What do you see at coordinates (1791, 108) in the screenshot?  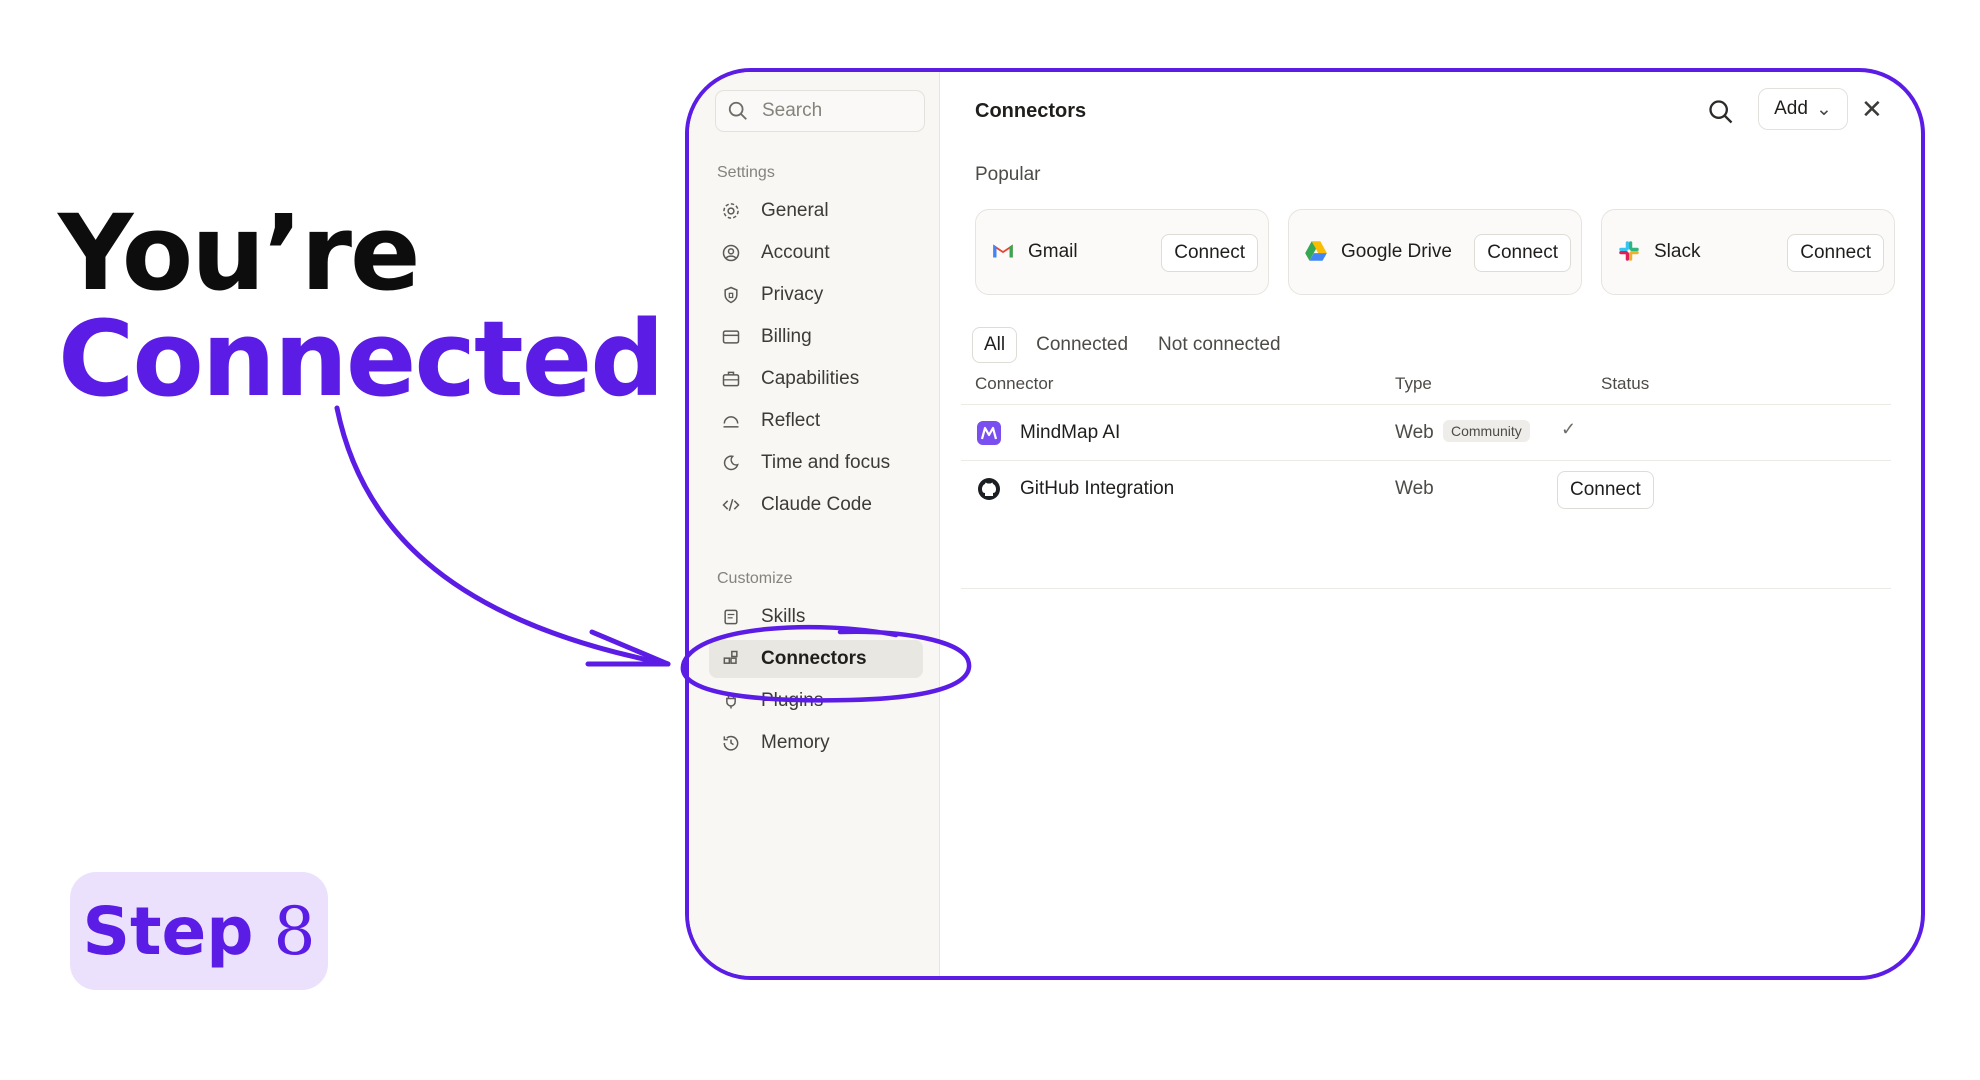 I see `add-button-label: Add` at bounding box center [1791, 108].